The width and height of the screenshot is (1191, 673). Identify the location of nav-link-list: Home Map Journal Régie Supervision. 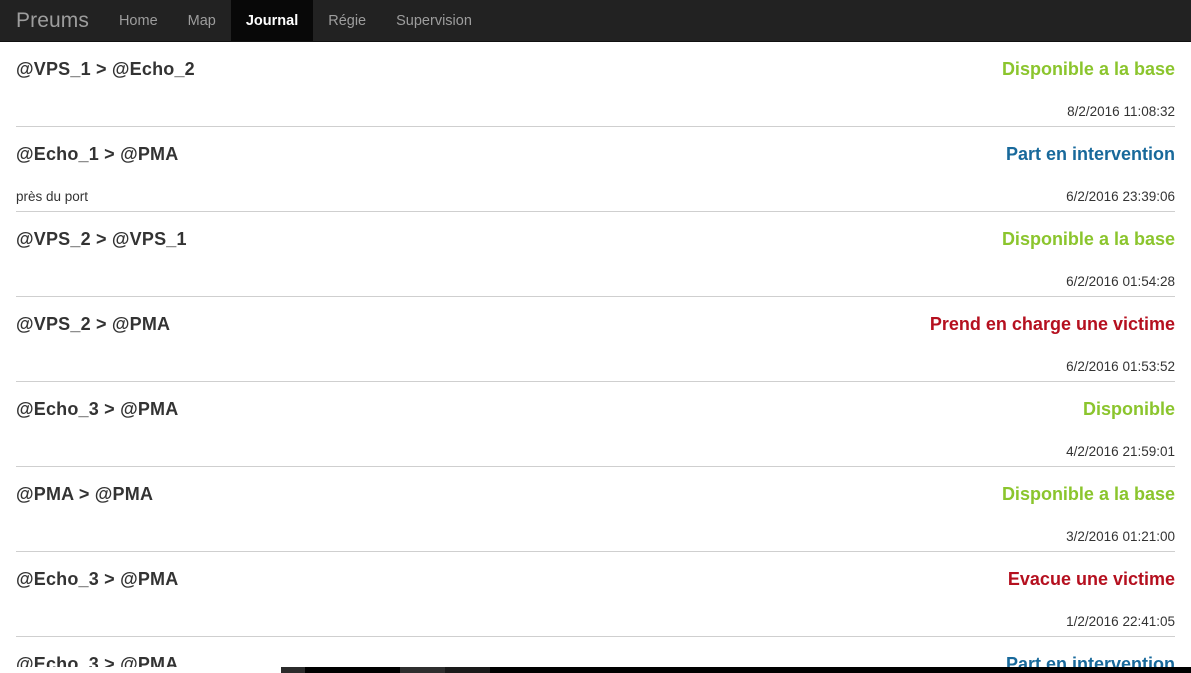
(295, 20).